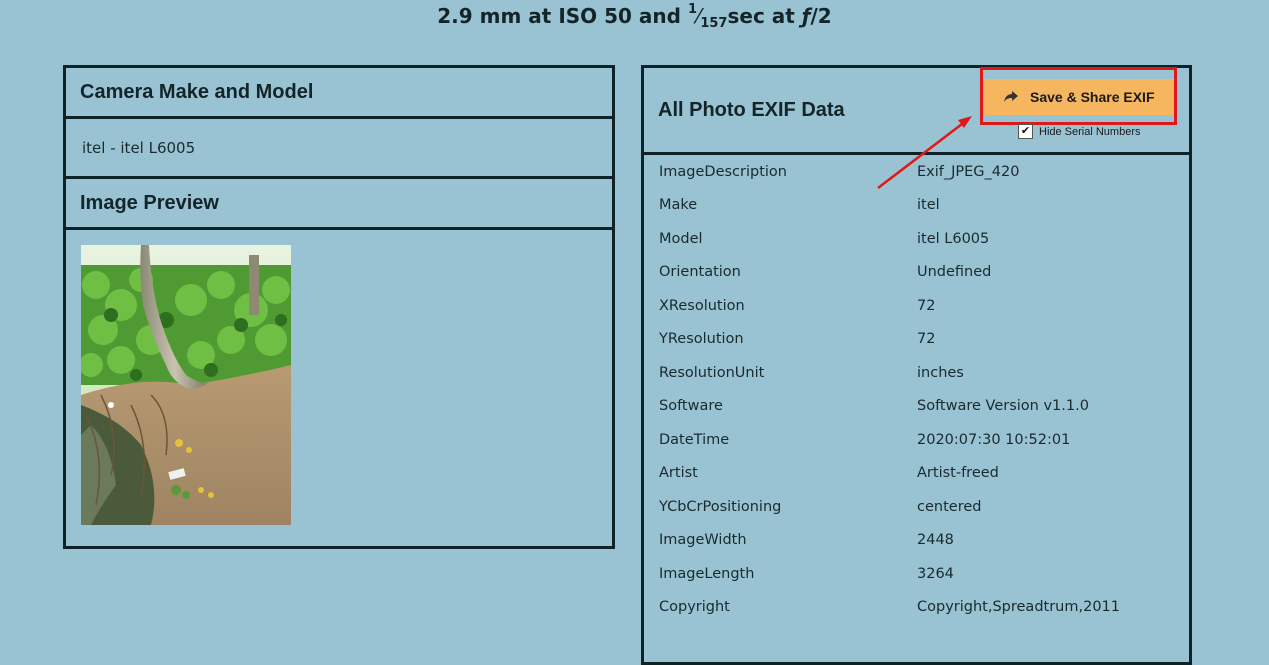 This screenshot has width=1269, height=665. Describe the element at coordinates (694, 439) in the screenshot. I see `exif-key: DateTime` at that location.